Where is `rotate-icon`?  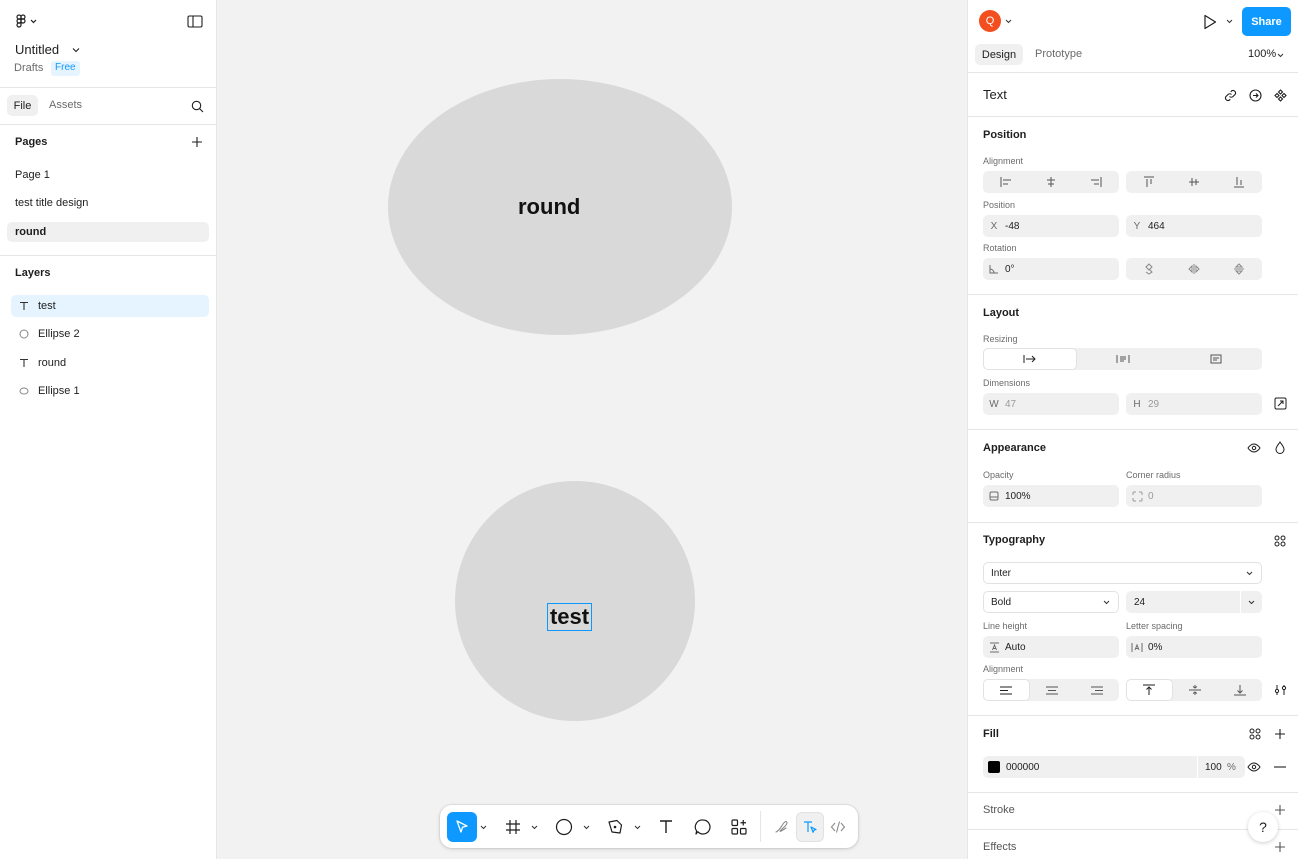 rotate-icon is located at coordinates (1148, 269).